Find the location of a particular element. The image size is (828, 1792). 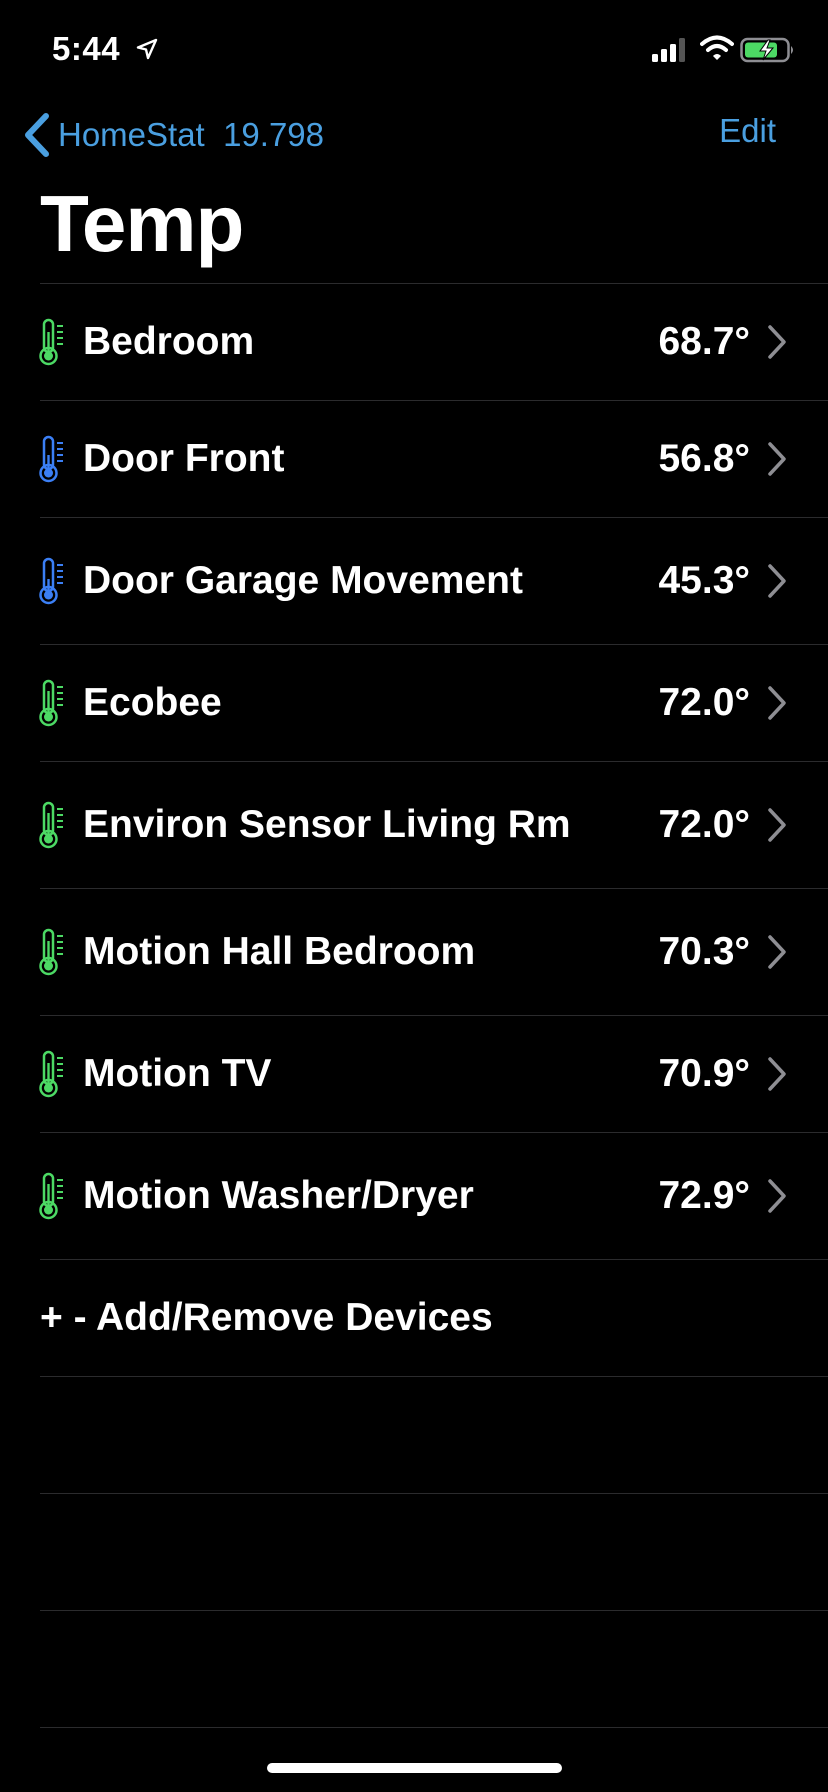

edit-button: Edit is located at coordinates (747, 131).